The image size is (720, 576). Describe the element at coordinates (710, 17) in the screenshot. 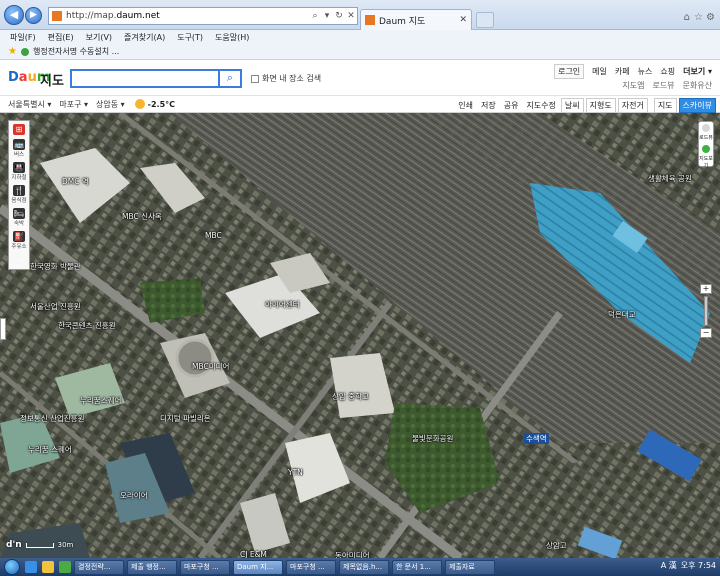

I see `tools-gear-icon: ⚙` at that location.